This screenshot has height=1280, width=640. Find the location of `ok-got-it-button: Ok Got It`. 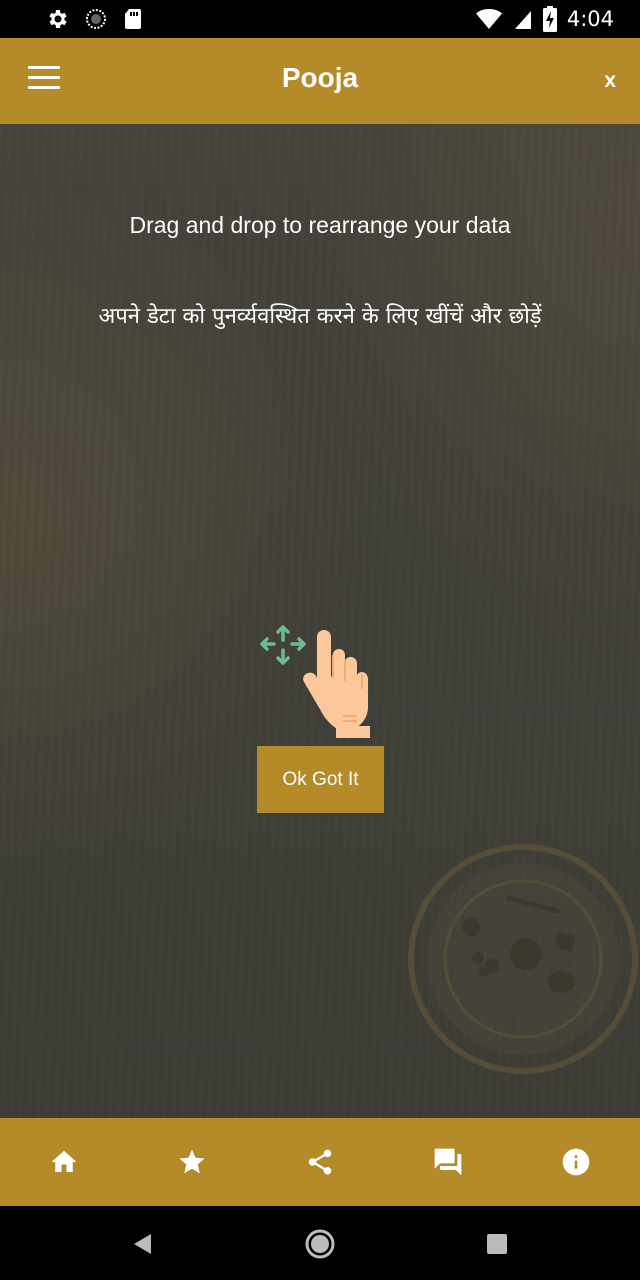

ok-got-it-button: Ok Got It is located at coordinates (320, 779).